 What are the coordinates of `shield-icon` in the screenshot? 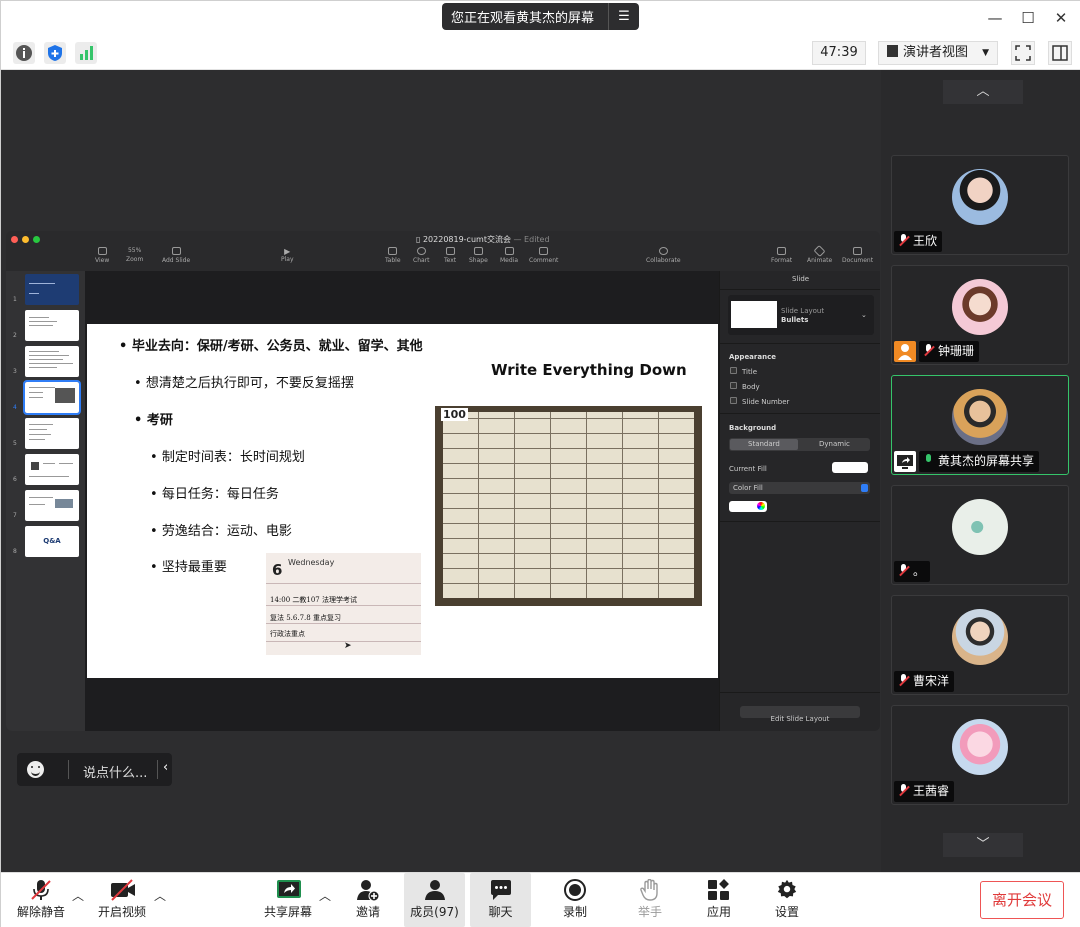 It's located at (55, 53).